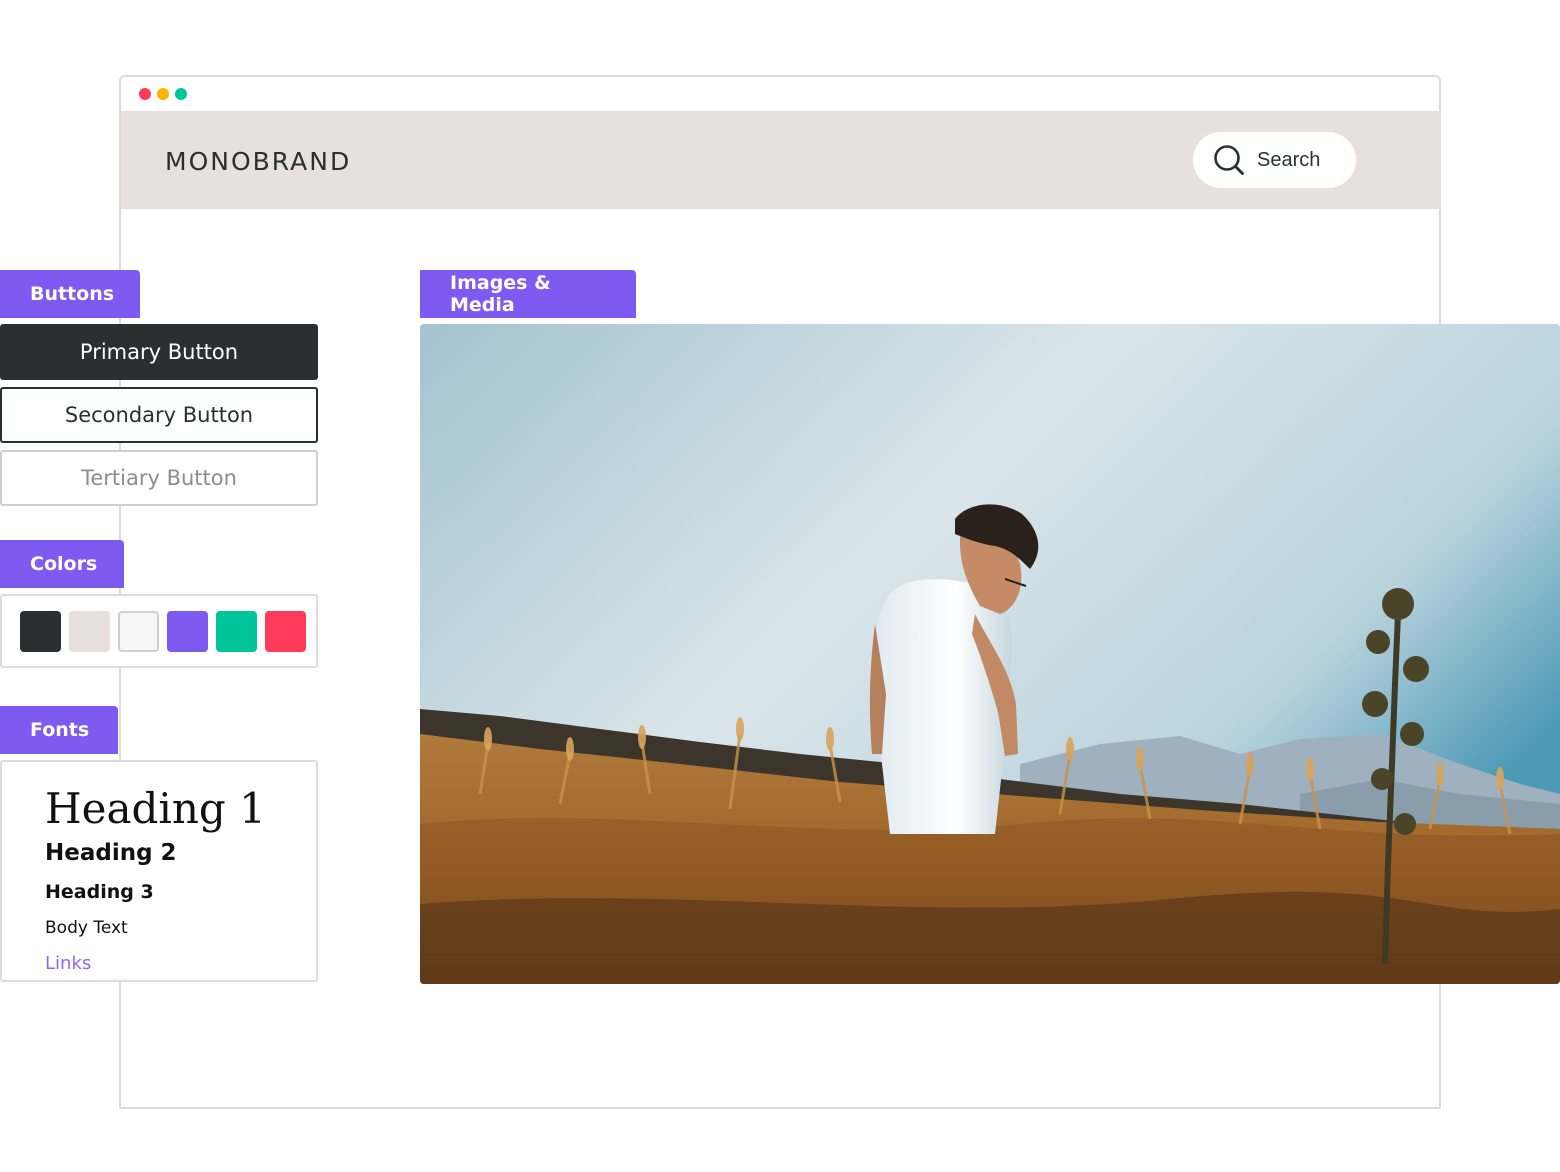 This screenshot has width=1560, height=1172. I want to click on color-swatch-red, so click(285, 631).